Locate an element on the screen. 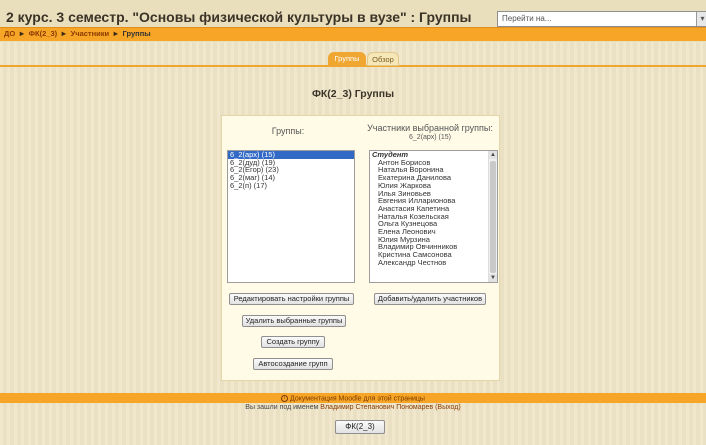 This screenshot has width=706, height=445. group-option: 6_2(п) (17) is located at coordinates (291, 186).